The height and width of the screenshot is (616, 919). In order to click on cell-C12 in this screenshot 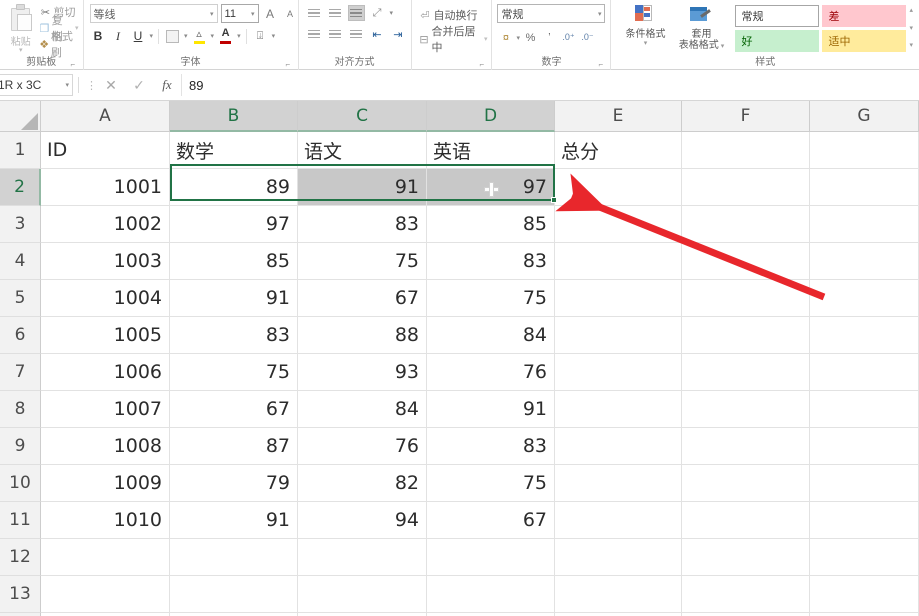, I will do `click(362, 557)`.